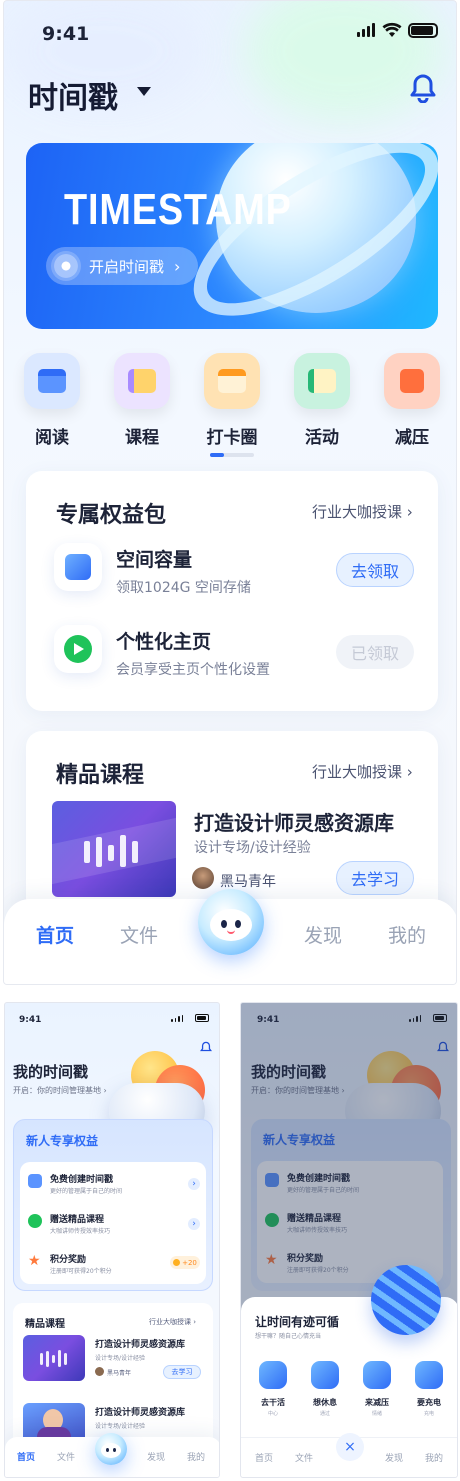 The height and width of the screenshot is (1481, 460). I want to click on category-activity: 活动, so click(322, 400).